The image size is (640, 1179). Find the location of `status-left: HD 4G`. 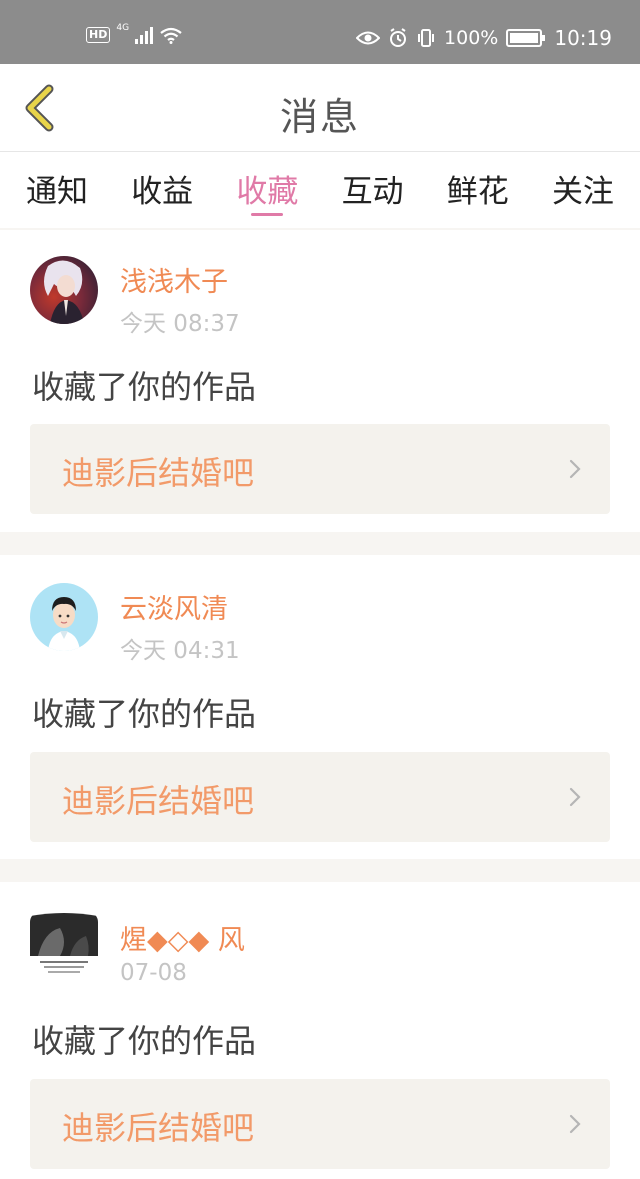

status-left: HD 4G is located at coordinates (134, 33).